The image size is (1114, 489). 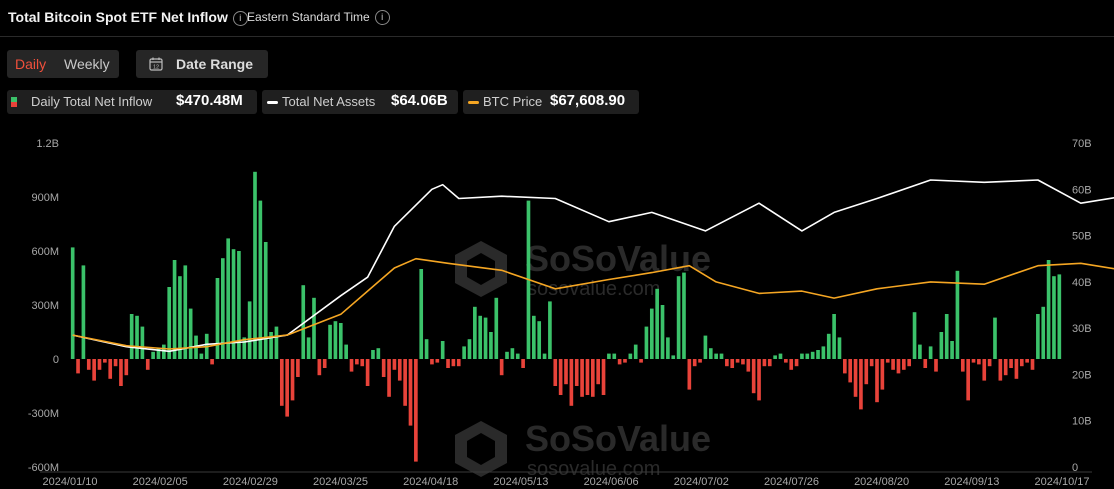 I want to click on watermark-url: sosovalue.com, so click(x=593, y=289).